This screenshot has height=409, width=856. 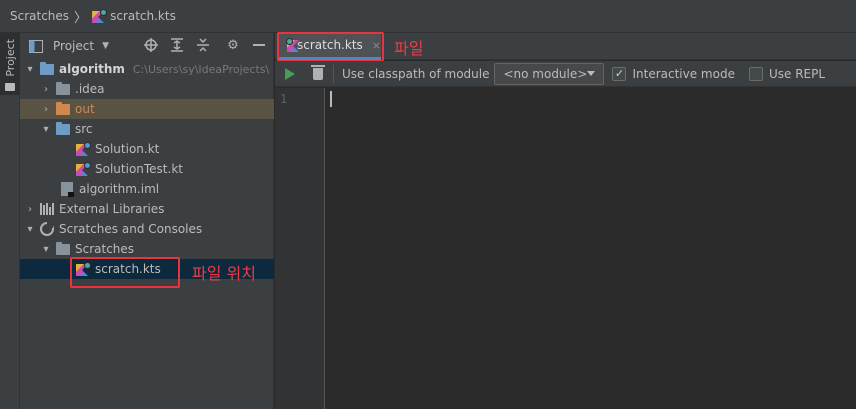 I want to click on tree-item-solution-test: SolutionTest.kt, so click(x=147, y=169).